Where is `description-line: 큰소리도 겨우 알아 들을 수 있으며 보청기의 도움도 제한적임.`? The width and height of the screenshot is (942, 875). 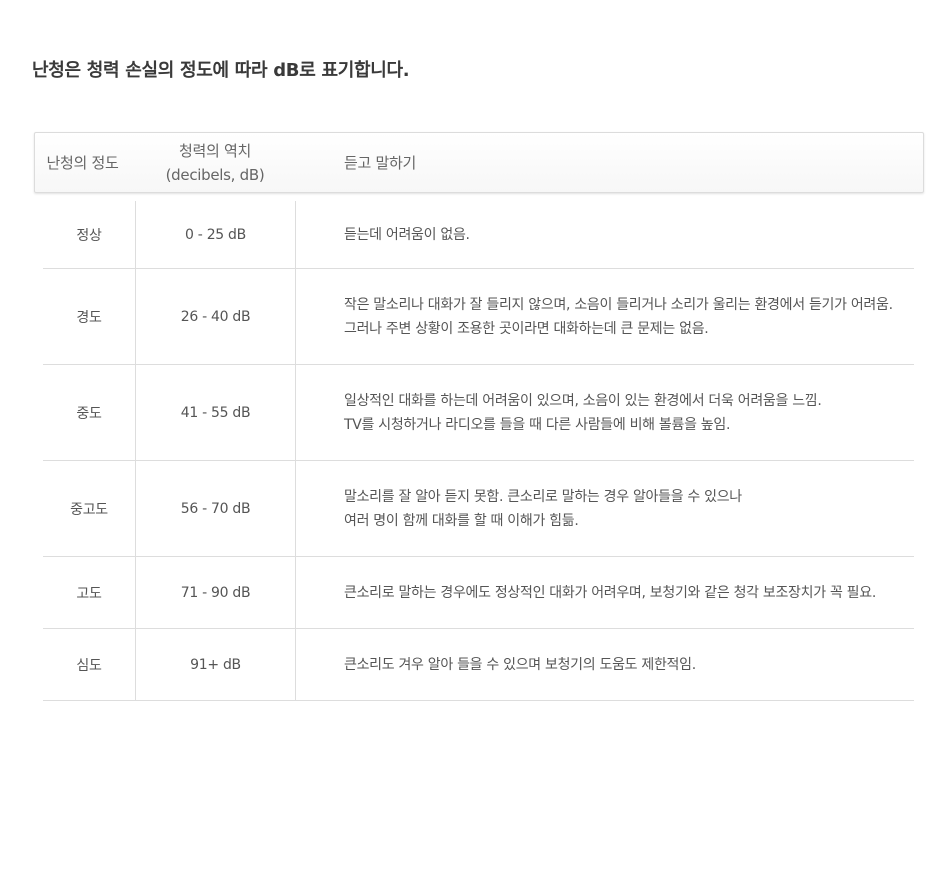 description-line: 큰소리도 겨우 알아 들을 수 있으며 보청기의 도움도 제한적임. is located at coordinates (520, 664).